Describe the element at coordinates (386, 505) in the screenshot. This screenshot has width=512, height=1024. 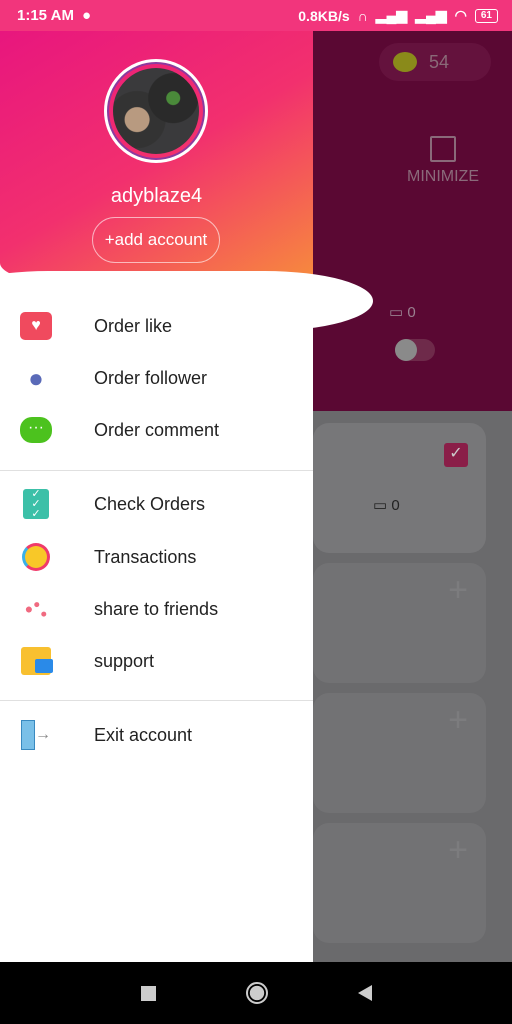
I see `comment-count-2: ▭ 0` at that location.